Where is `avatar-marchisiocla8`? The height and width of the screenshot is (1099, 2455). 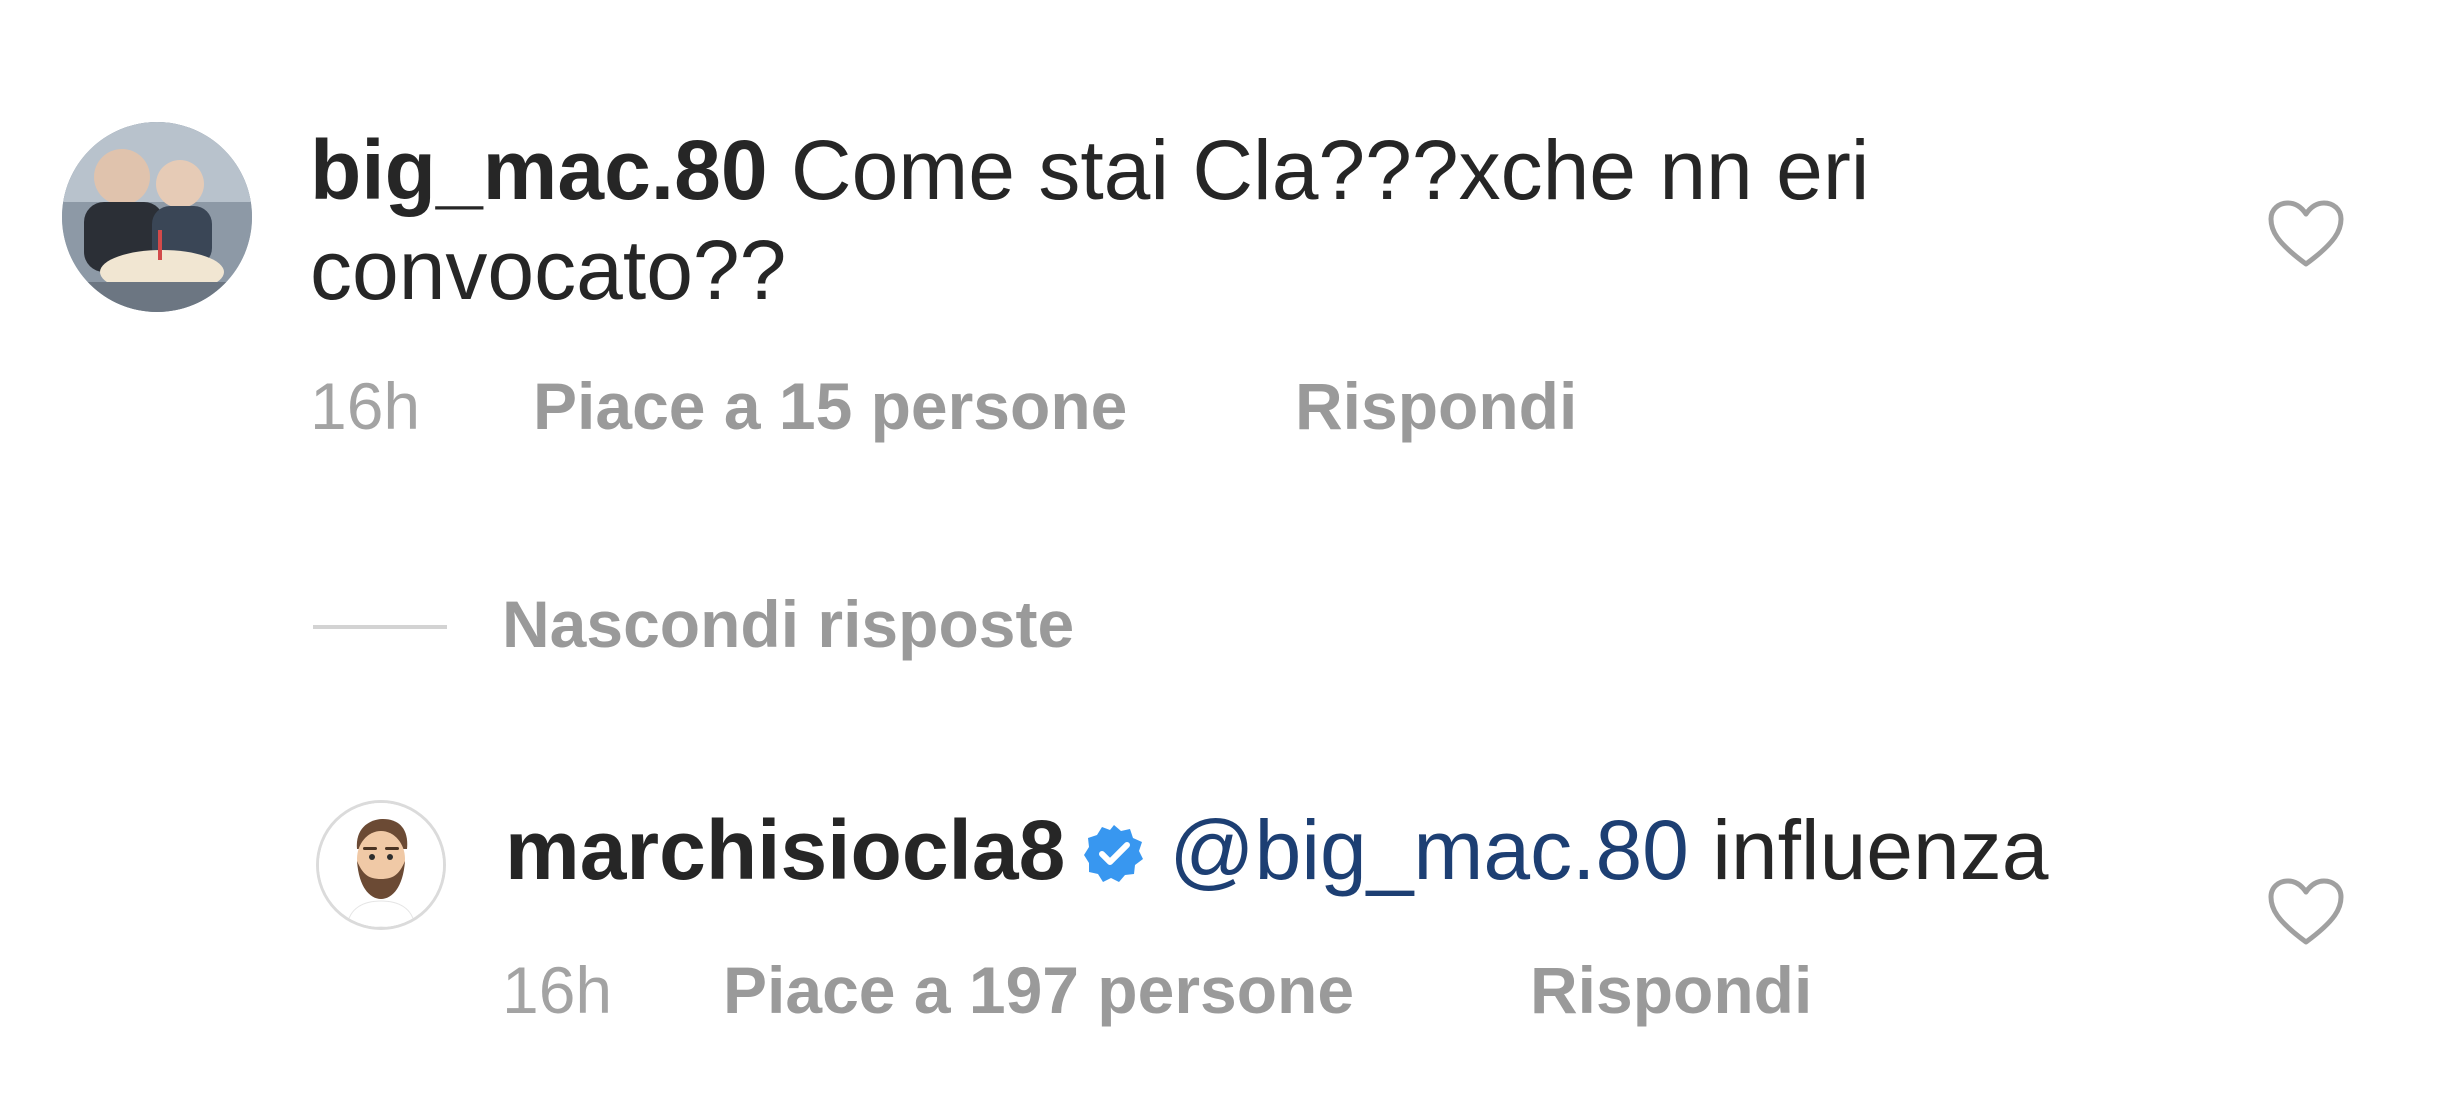 avatar-marchisiocla8 is located at coordinates (381, 865).